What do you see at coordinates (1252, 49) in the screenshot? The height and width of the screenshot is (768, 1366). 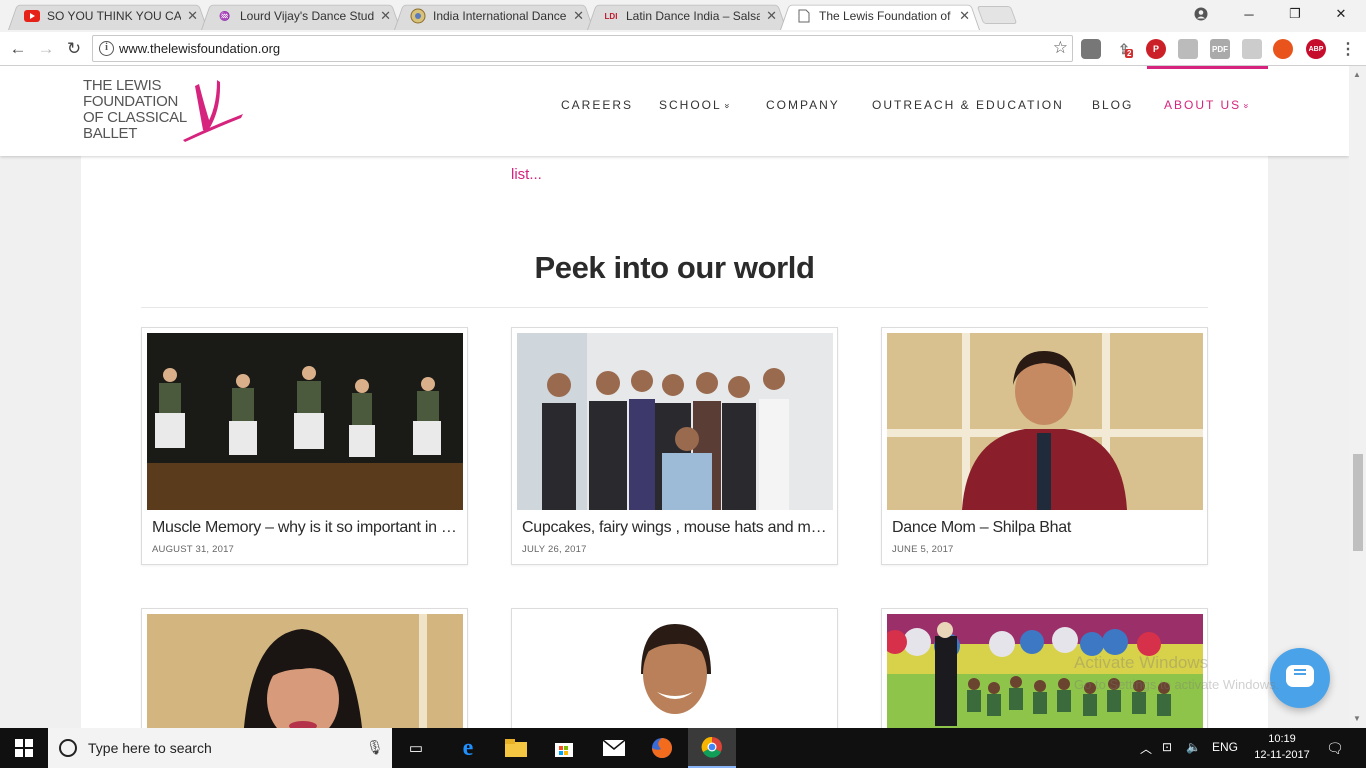 I see `qr-icon` at bounding box center [1252, 49].